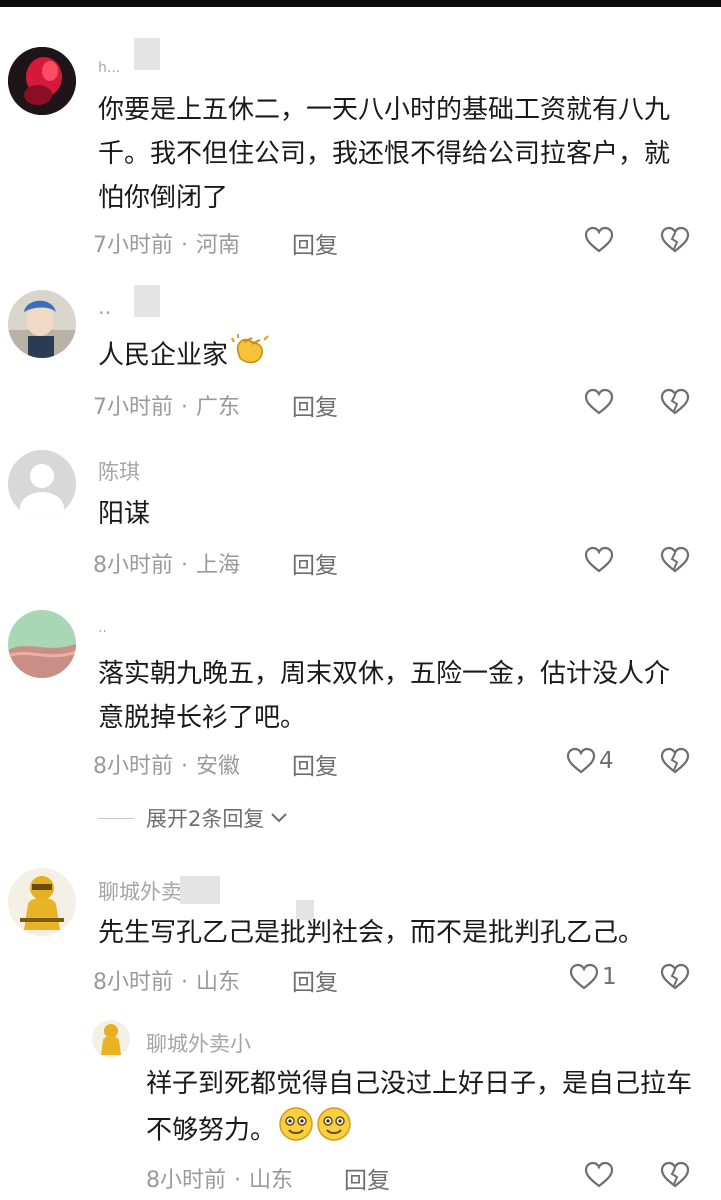  I want to click on chevron-down-icon, so click(279, 818).